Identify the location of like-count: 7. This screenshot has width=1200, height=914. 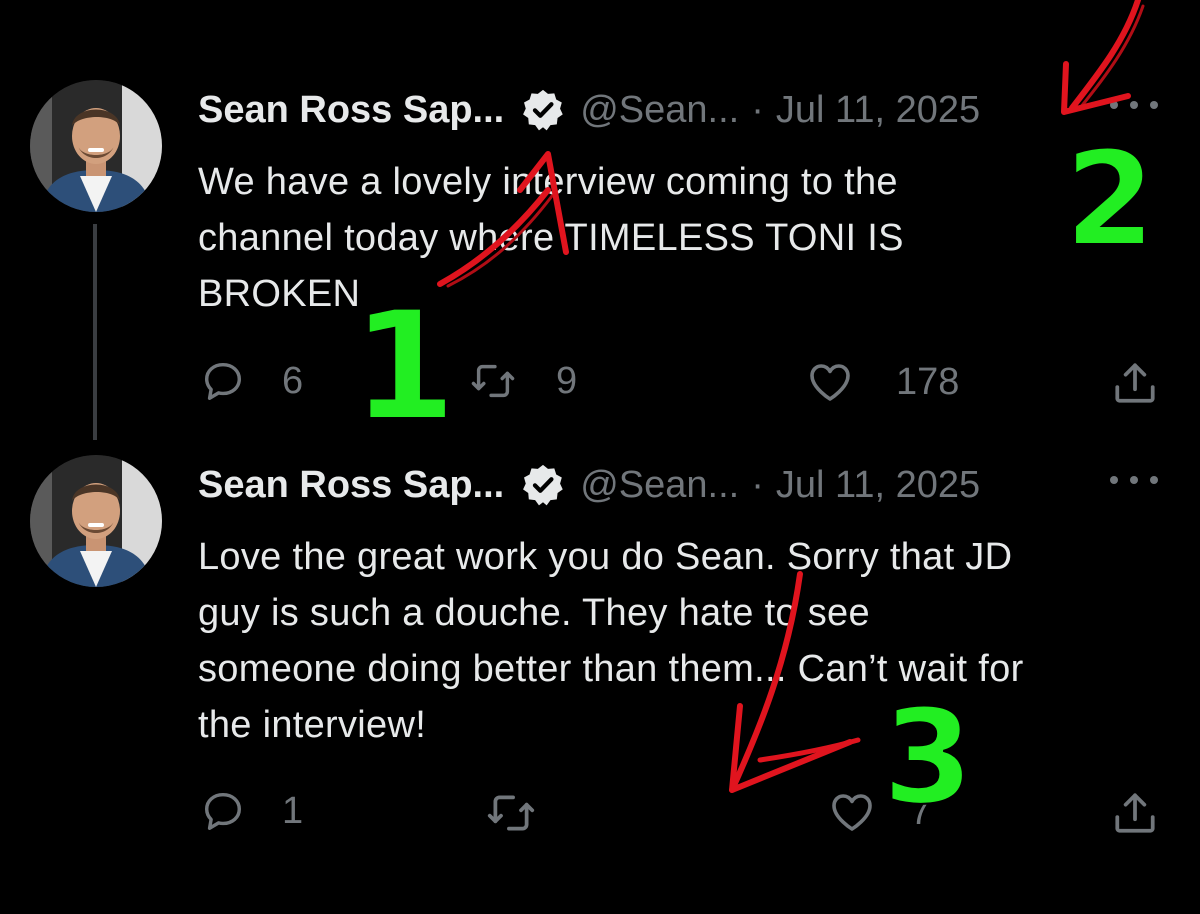
(921, 811).